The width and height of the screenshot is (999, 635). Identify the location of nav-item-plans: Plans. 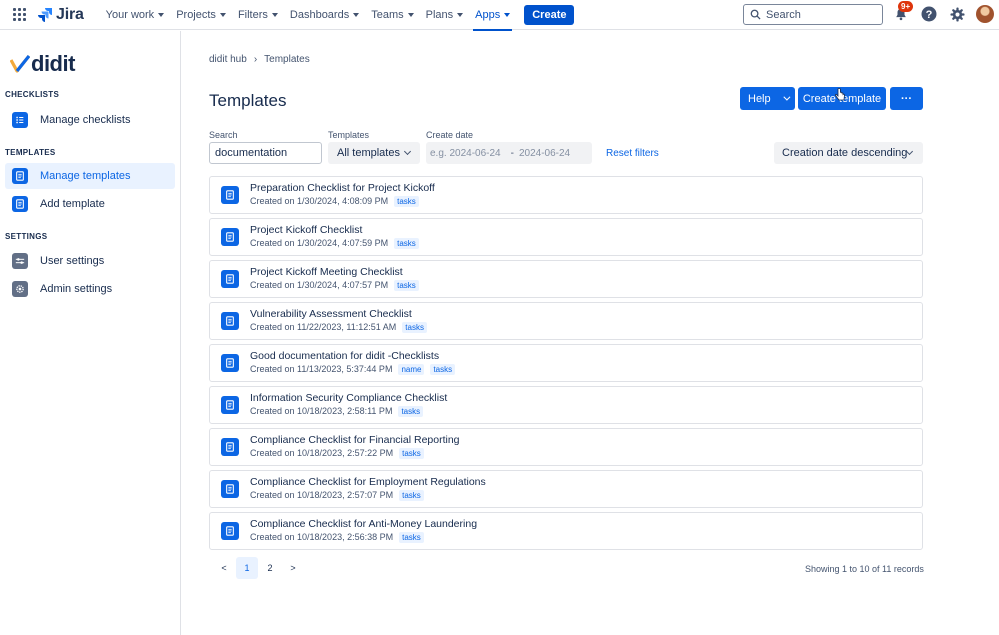
(445, 15).